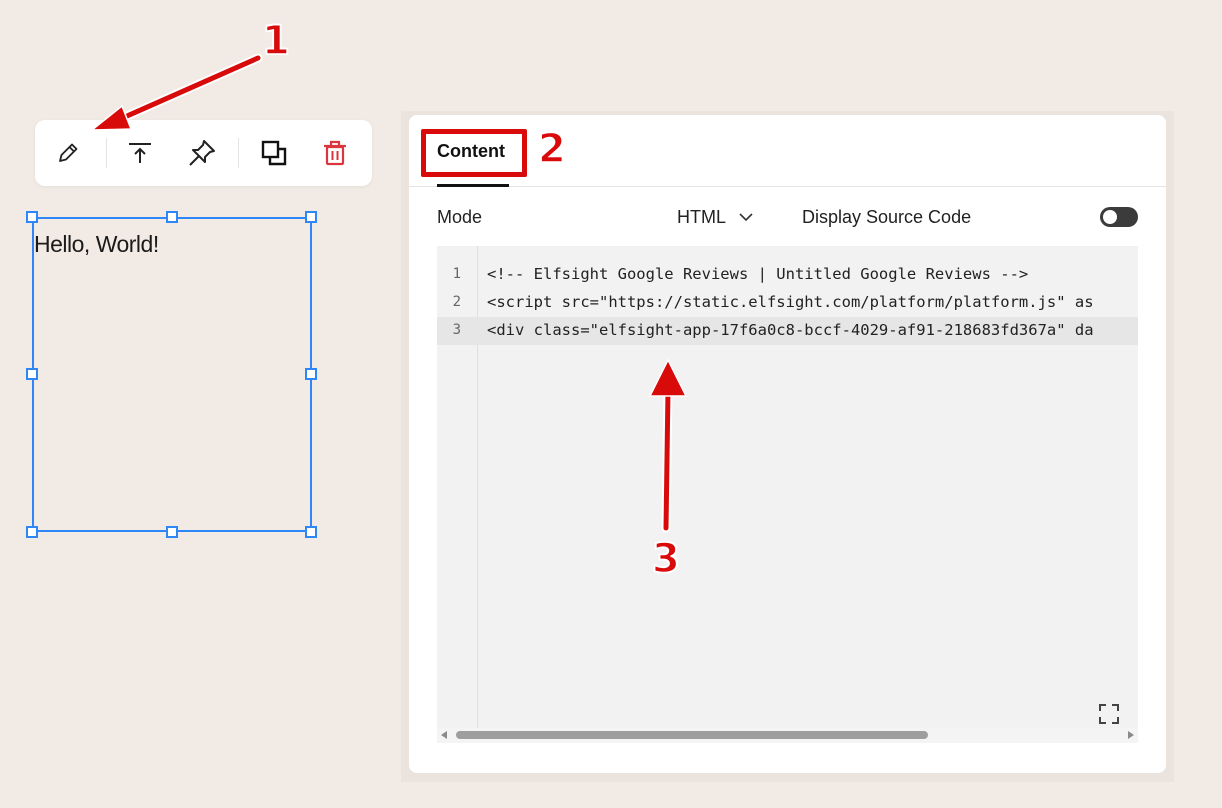  What do you see at coordinates (32, 532) in the screenshot?
I see `resize-handle-bottom-left` at bounding box center [32, 532].